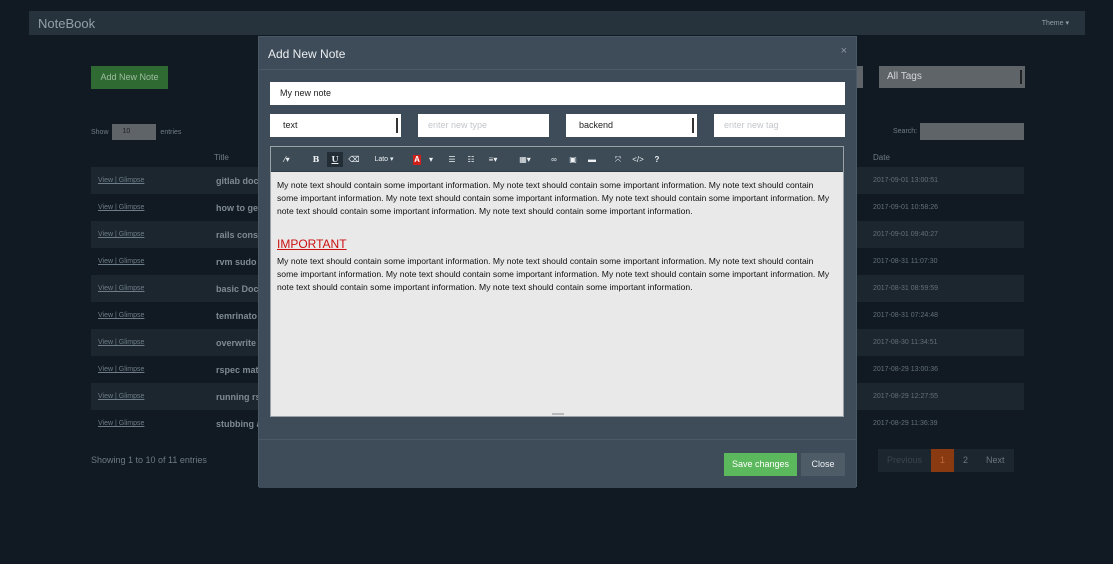 The width and height of the screenshot is (1113, 564). I want to click on column-header-title: Title, so click(221, 157).